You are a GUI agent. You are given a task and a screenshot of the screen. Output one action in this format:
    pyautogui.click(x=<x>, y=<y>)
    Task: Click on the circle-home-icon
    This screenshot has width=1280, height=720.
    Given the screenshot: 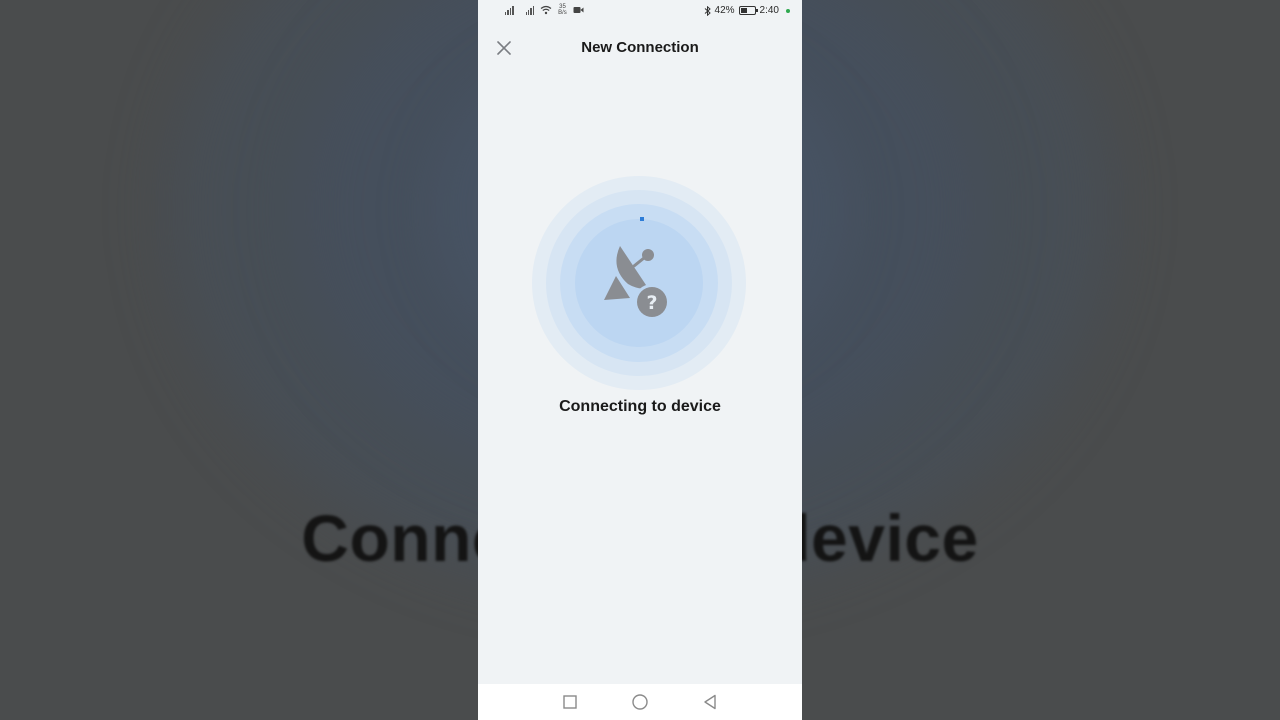 What is the action you would take?
    pyautogui.click(x=640, y=702)
    